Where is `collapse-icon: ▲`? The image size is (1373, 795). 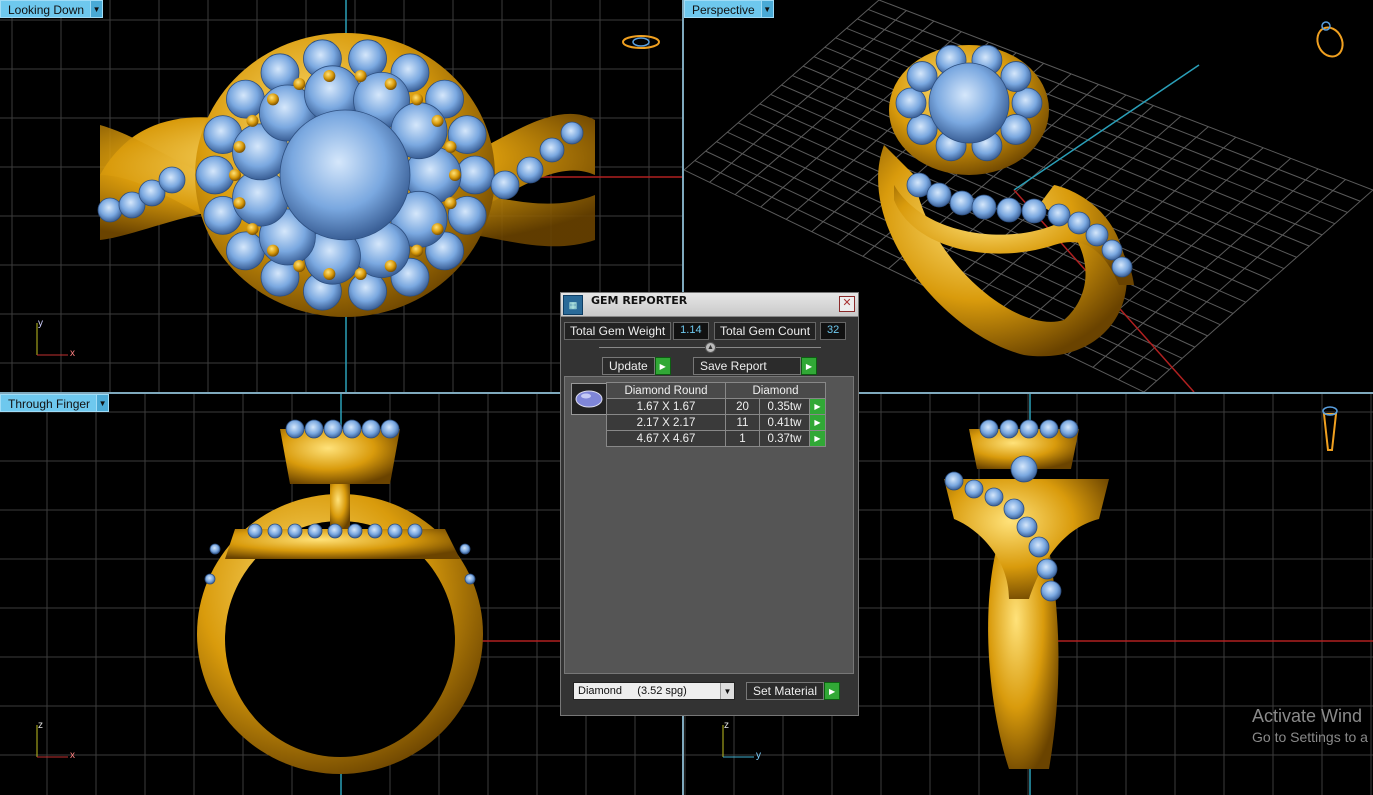
collapse-icon: ▲ is located at coordinates (710, 347).